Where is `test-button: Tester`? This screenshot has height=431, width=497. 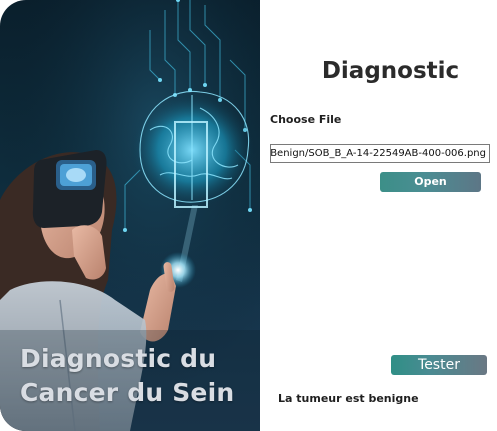
test-button: Tester is located at coordinates (439, 365).